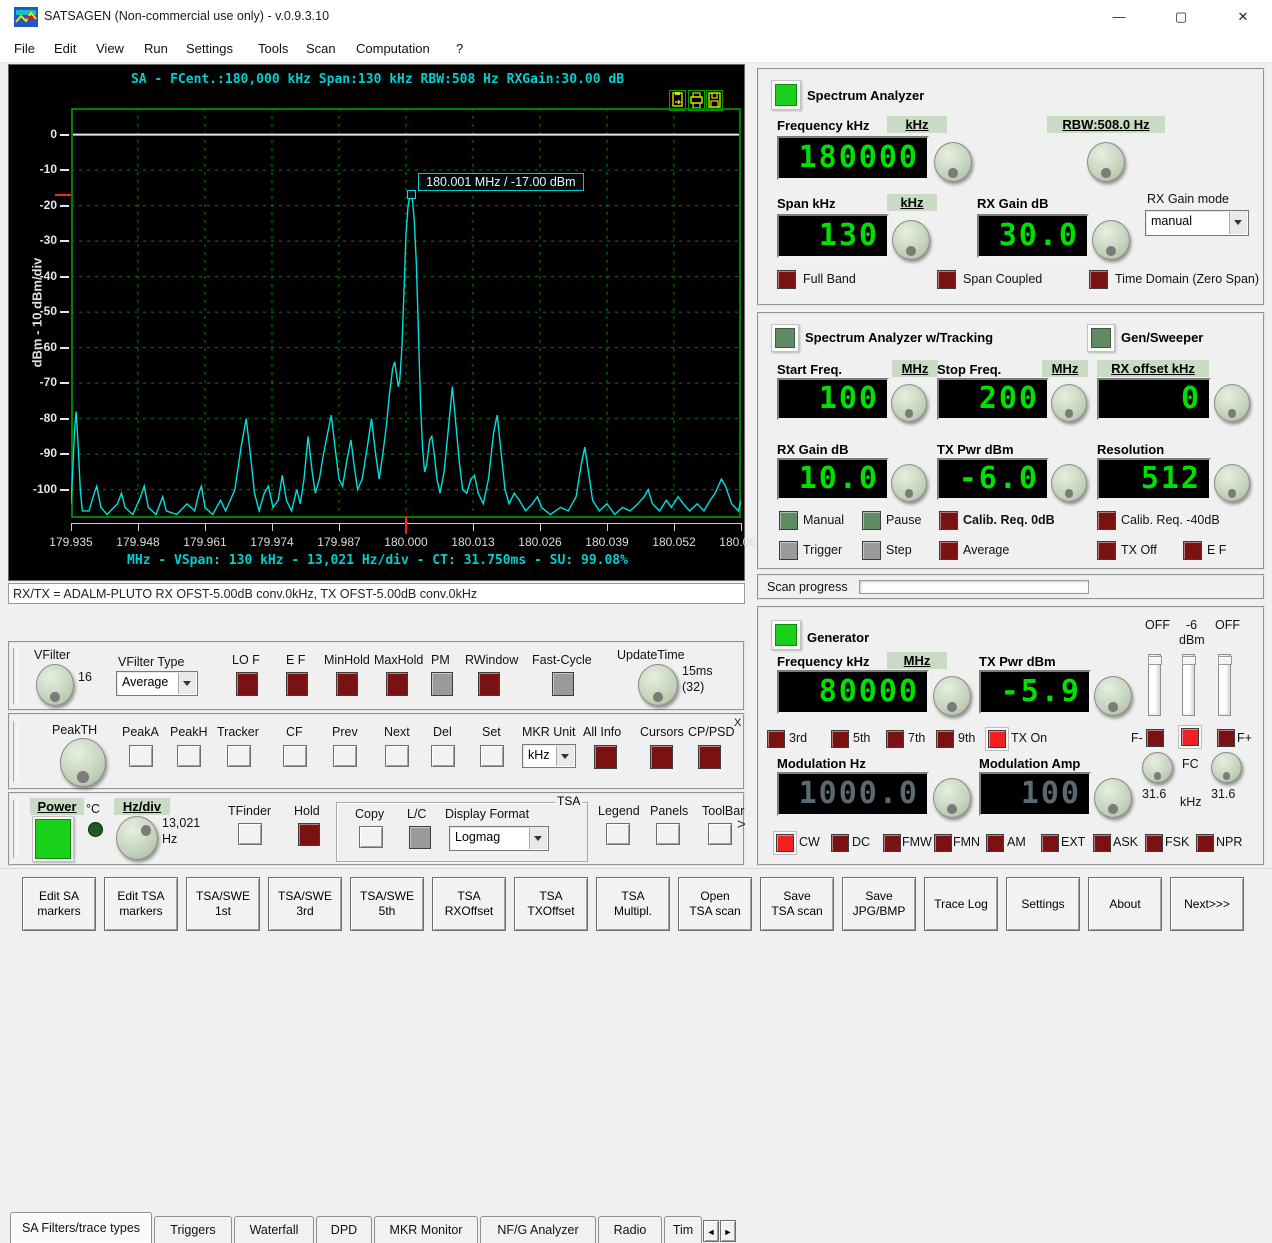  I want to click on del-button, so click(443, 756).